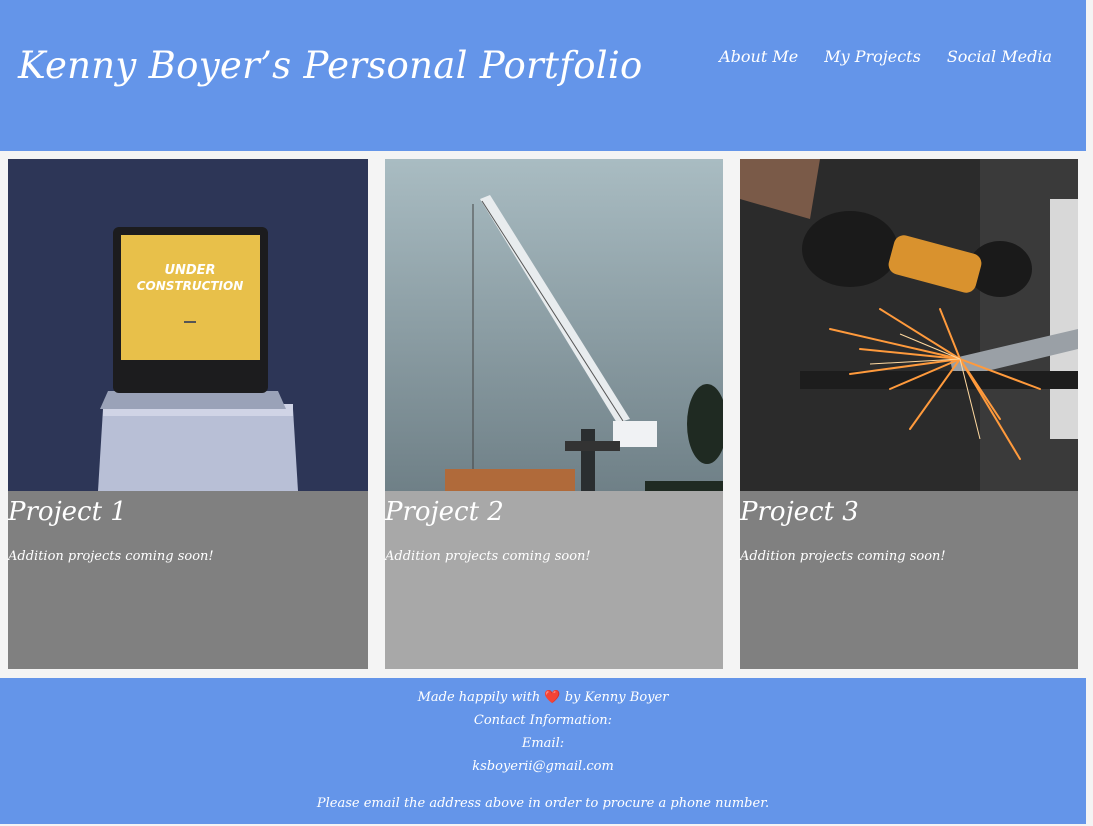 This screenshot has height=826, width=1093. I want to click on project-3-text: Addition projects coming soon!, so click(843, 556).